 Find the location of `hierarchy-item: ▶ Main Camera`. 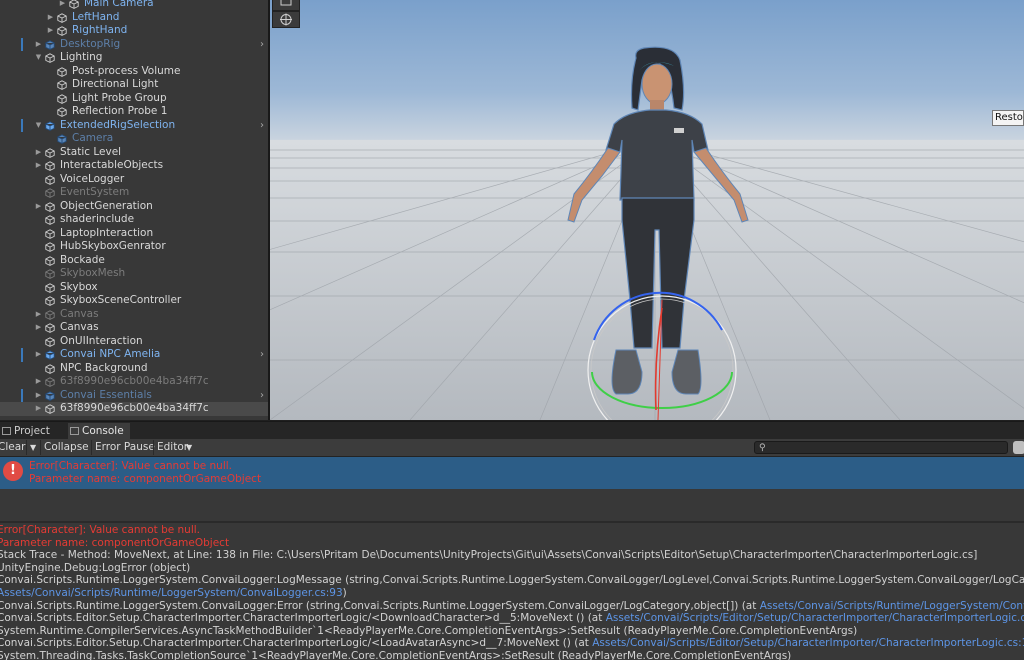

hierarchy-item: ▶ Main Camera is located at coordinates (134, 5).